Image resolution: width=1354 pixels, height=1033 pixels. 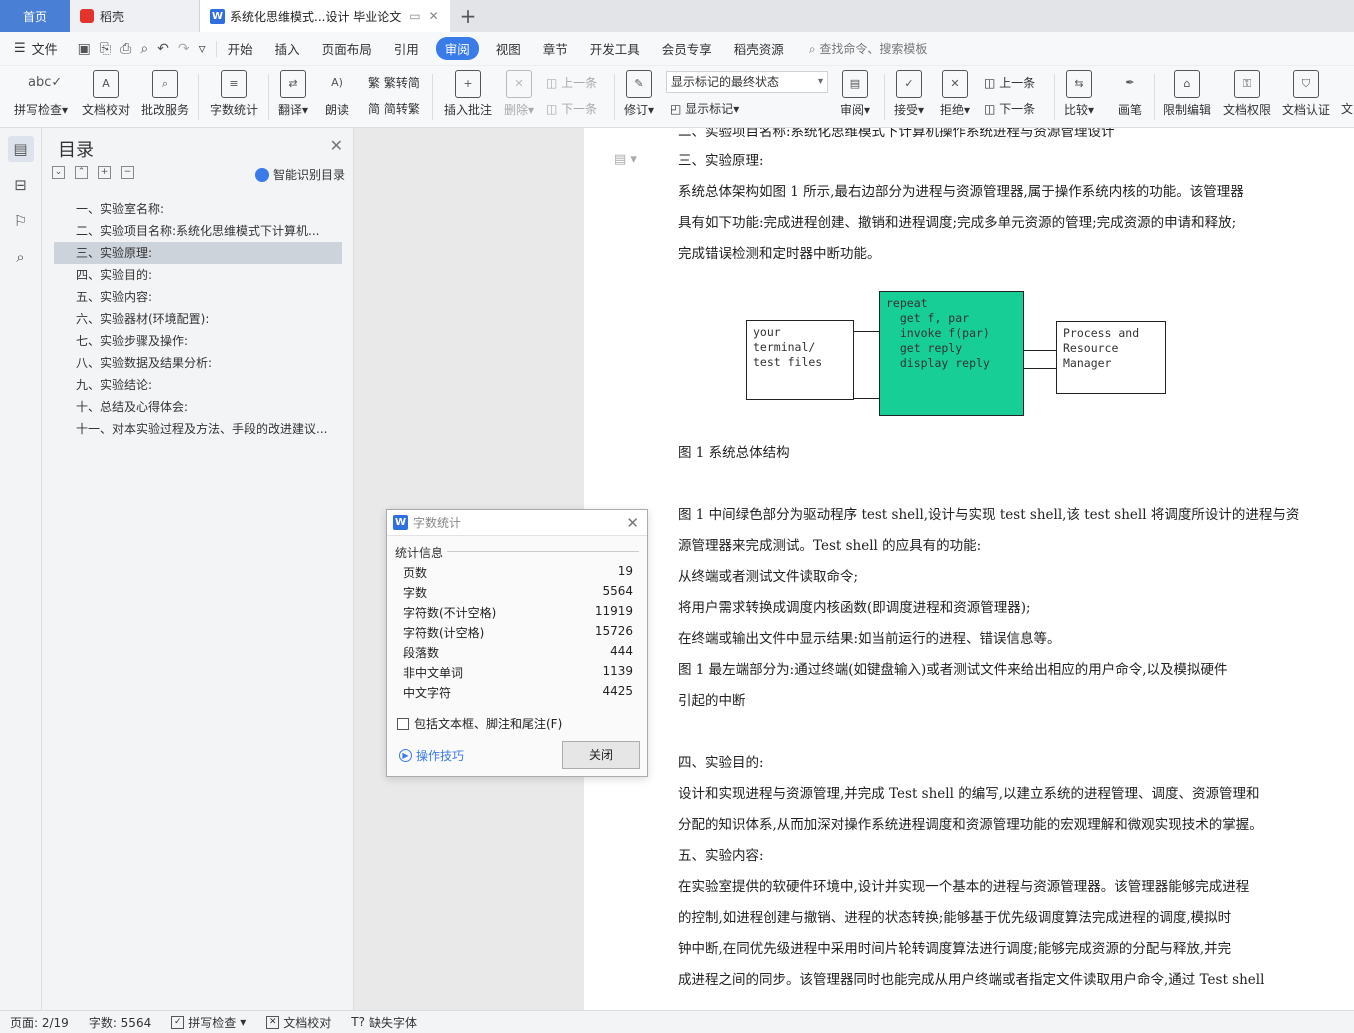 What do you see at coordinates (34, 48) in the screenshot?
I see `file-menu: ☰ 文件` at bounding box center [34, 48].